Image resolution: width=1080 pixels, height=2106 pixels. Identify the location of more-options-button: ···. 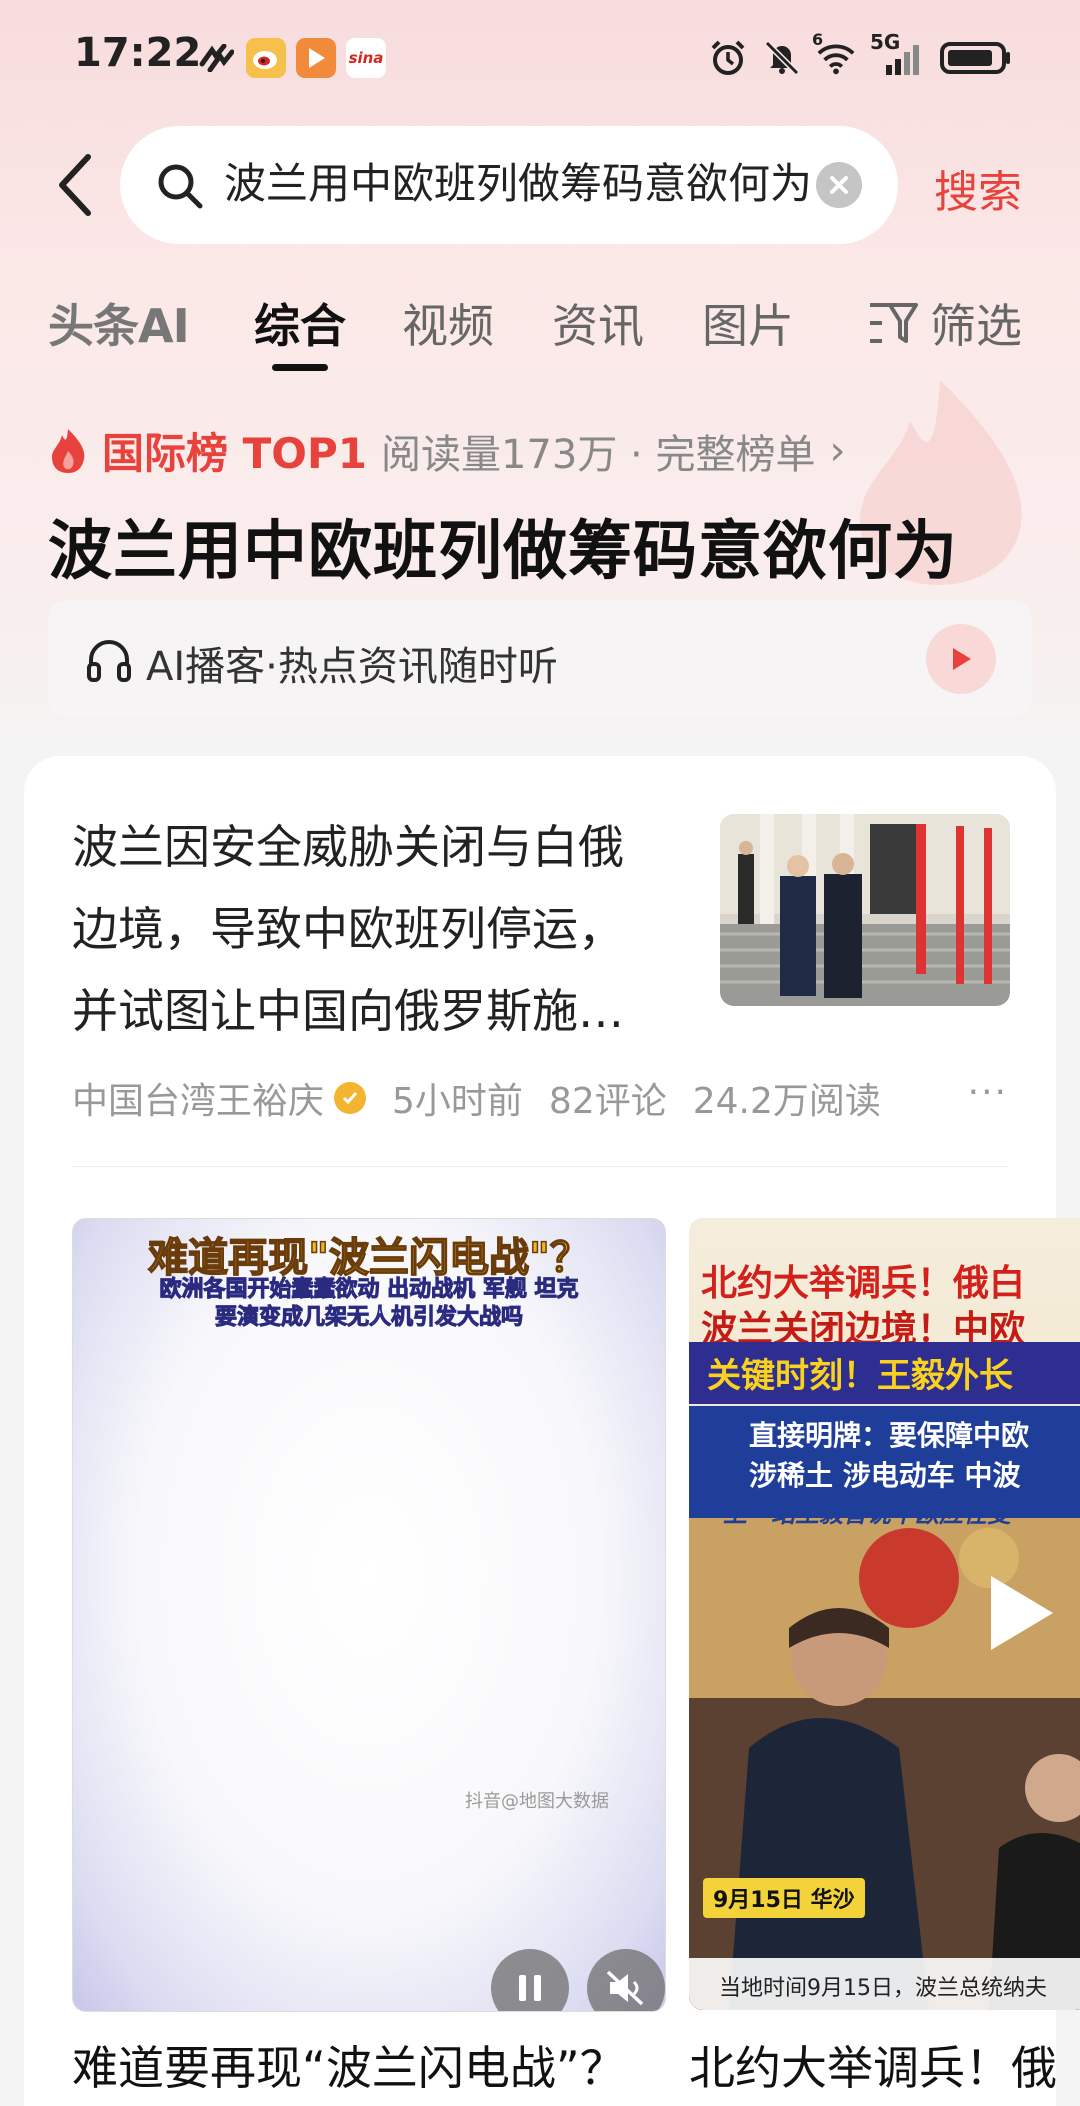
(988, 1092).